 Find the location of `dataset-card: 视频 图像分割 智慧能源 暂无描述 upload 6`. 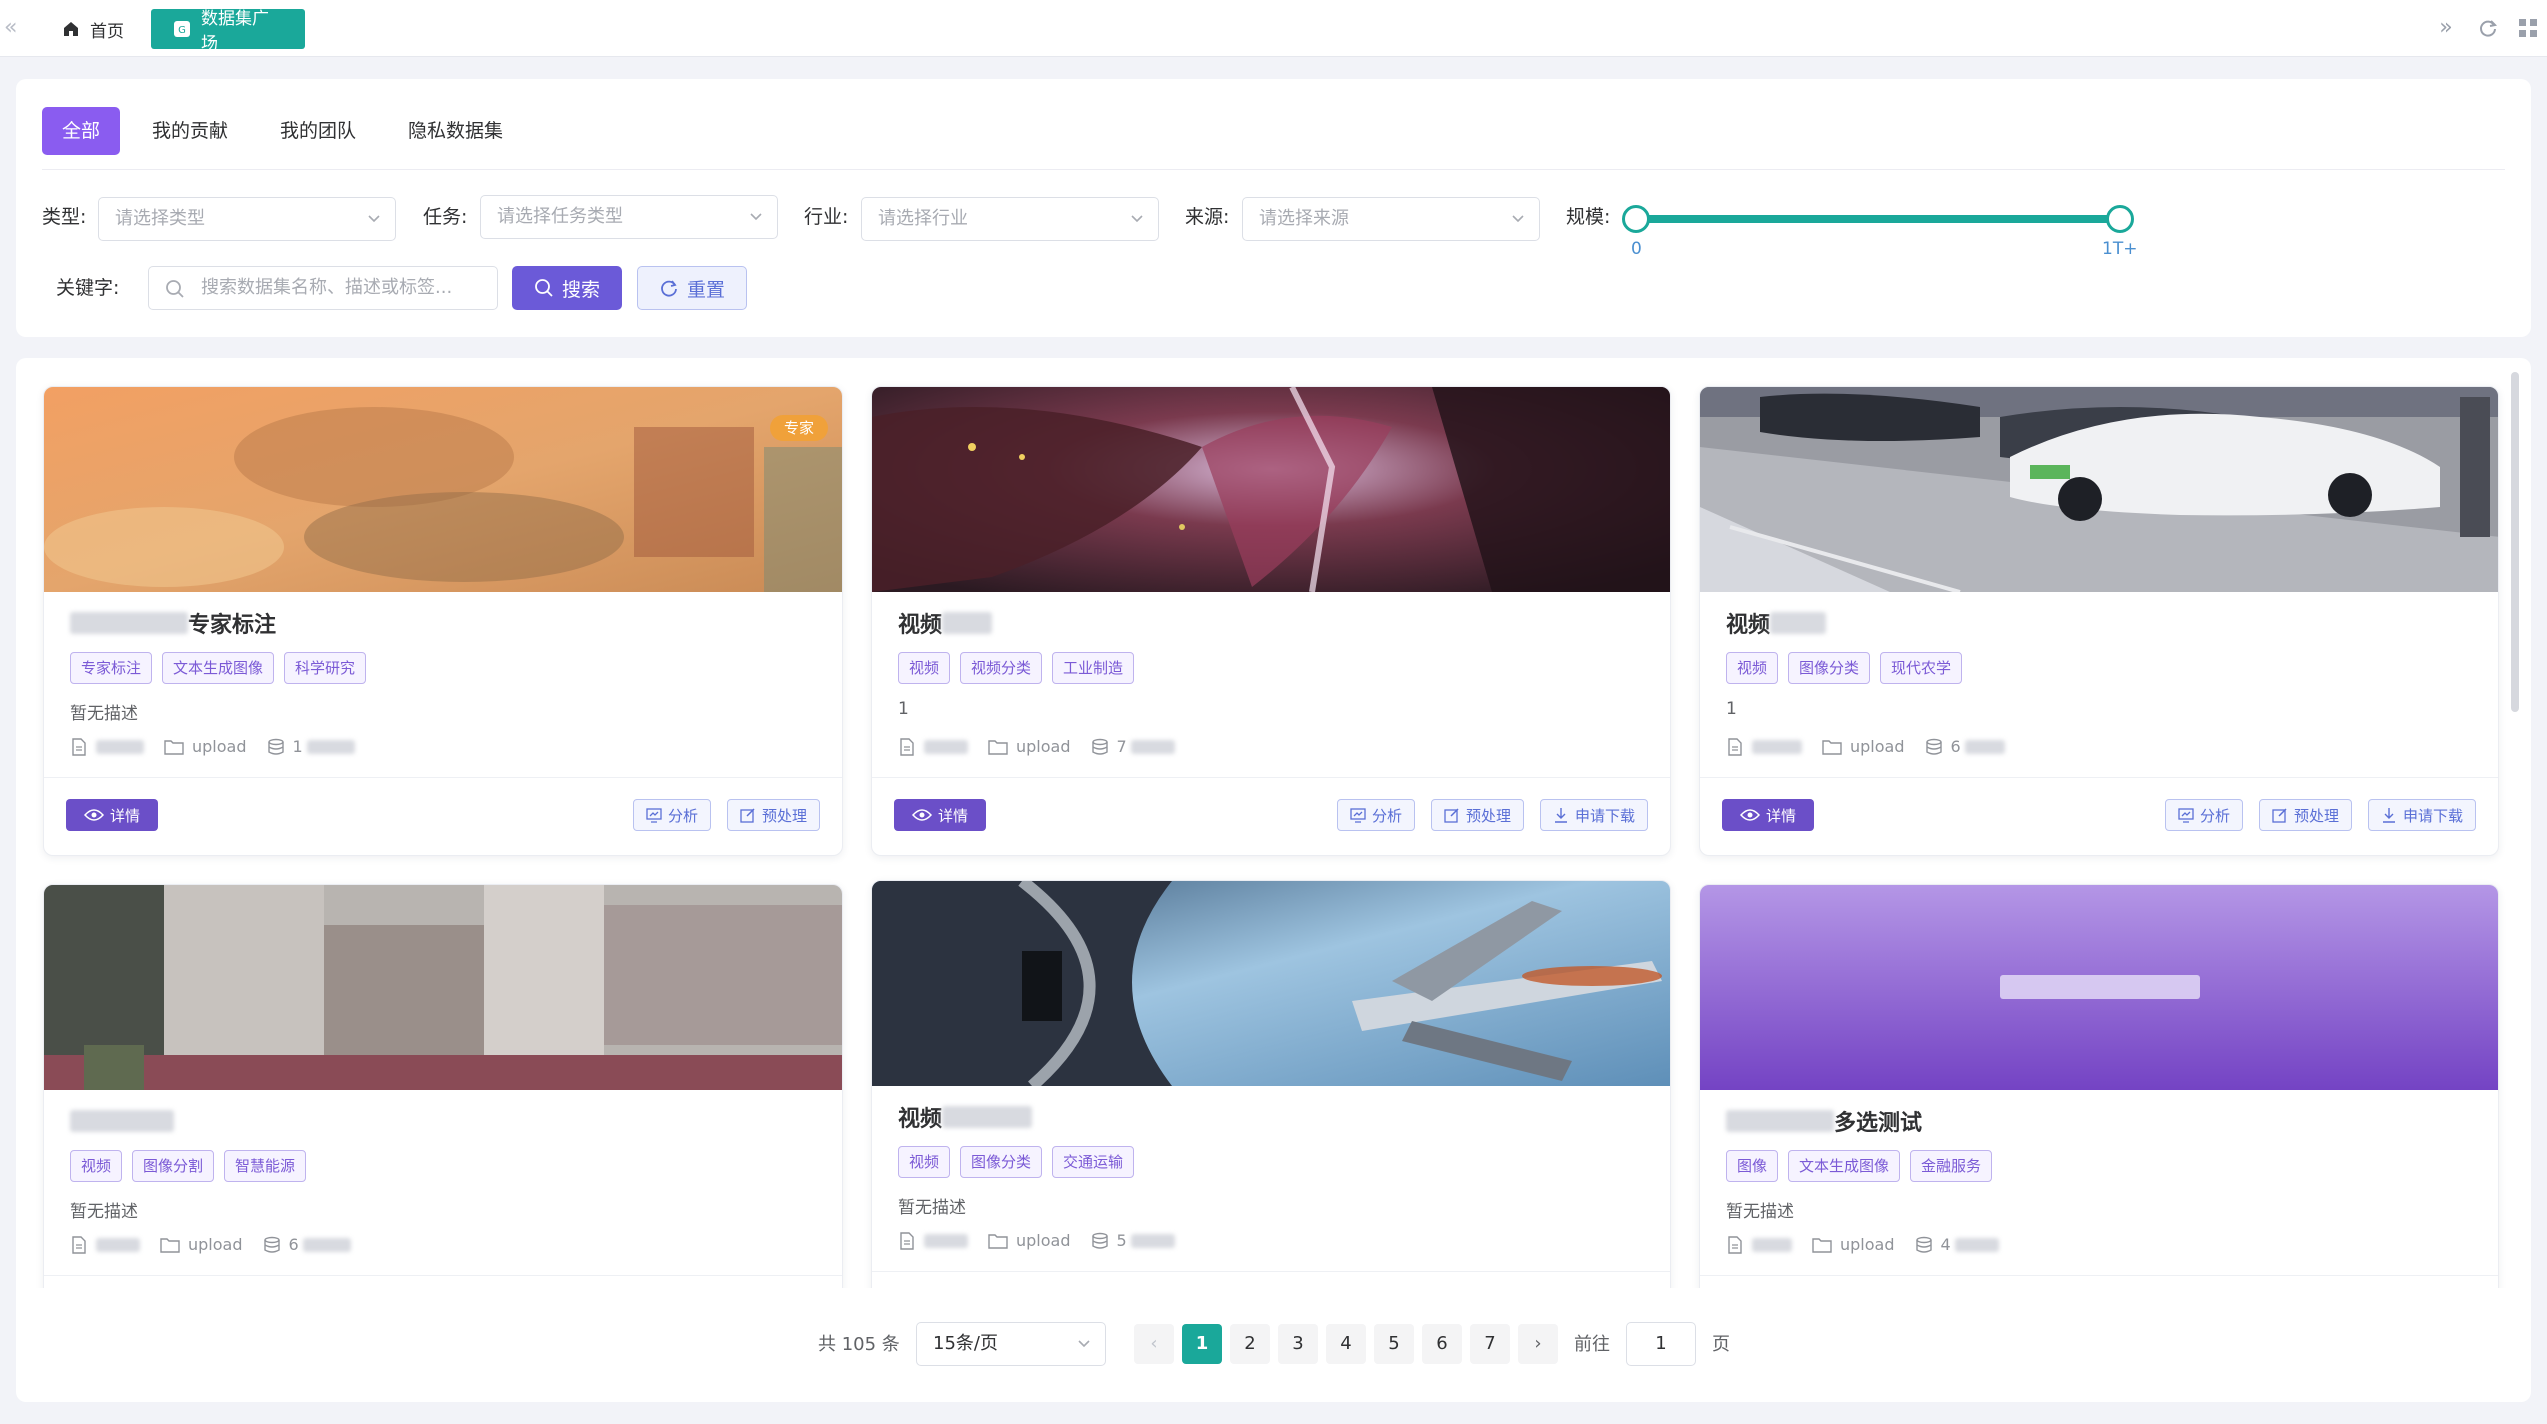

dataset-card: 视频 图像分割 智慧能源 暂无描述 upload 6 is located at coordinates (443, 1086).